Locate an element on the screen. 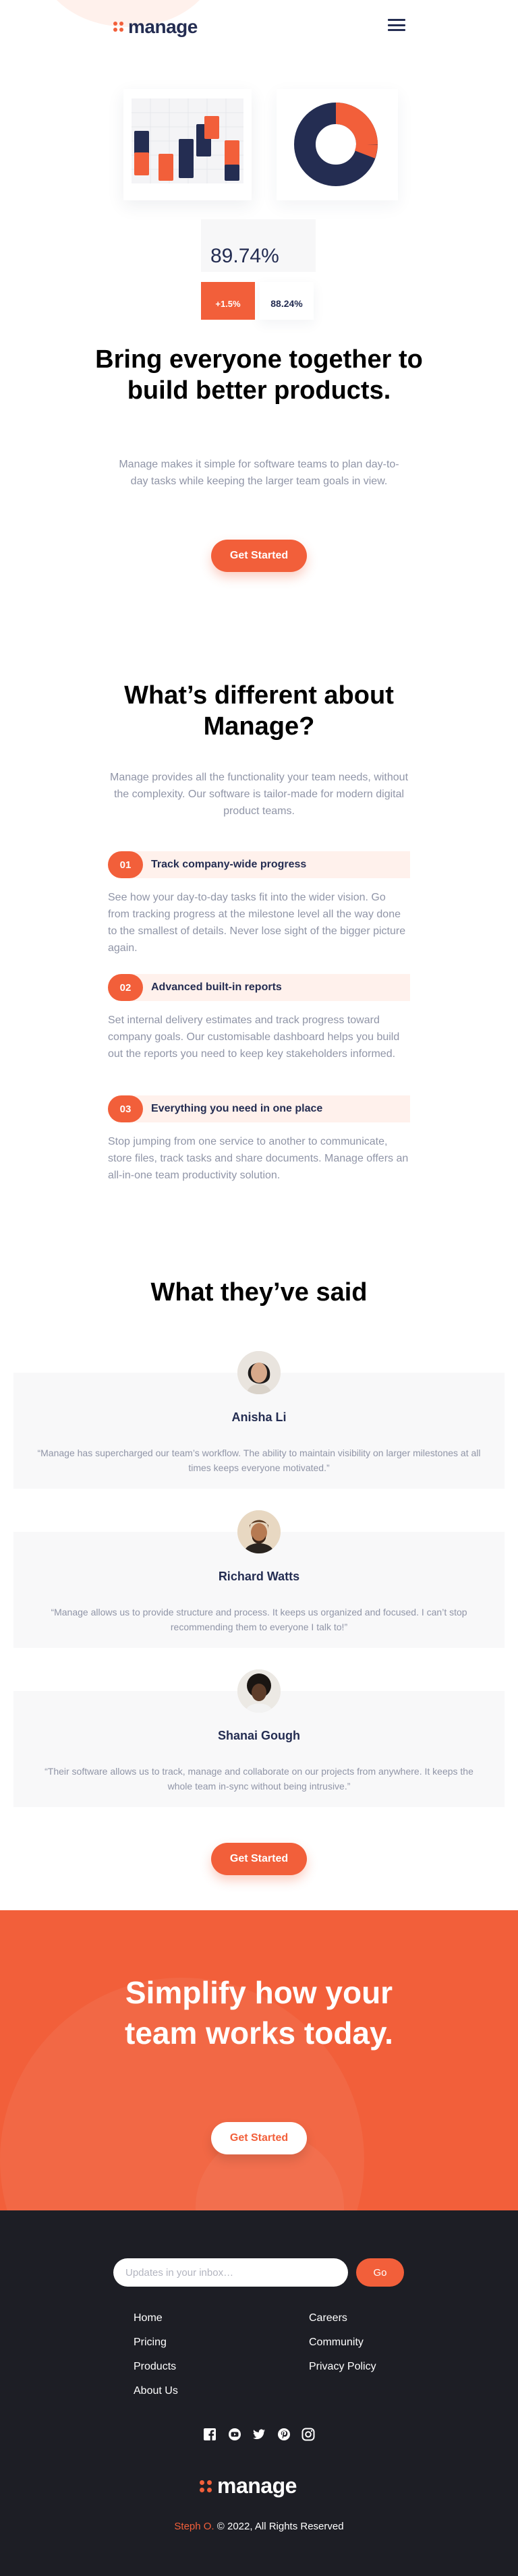 The image size is (518, 2576). footer-logo: manage is located at coordinates (248, 2485).